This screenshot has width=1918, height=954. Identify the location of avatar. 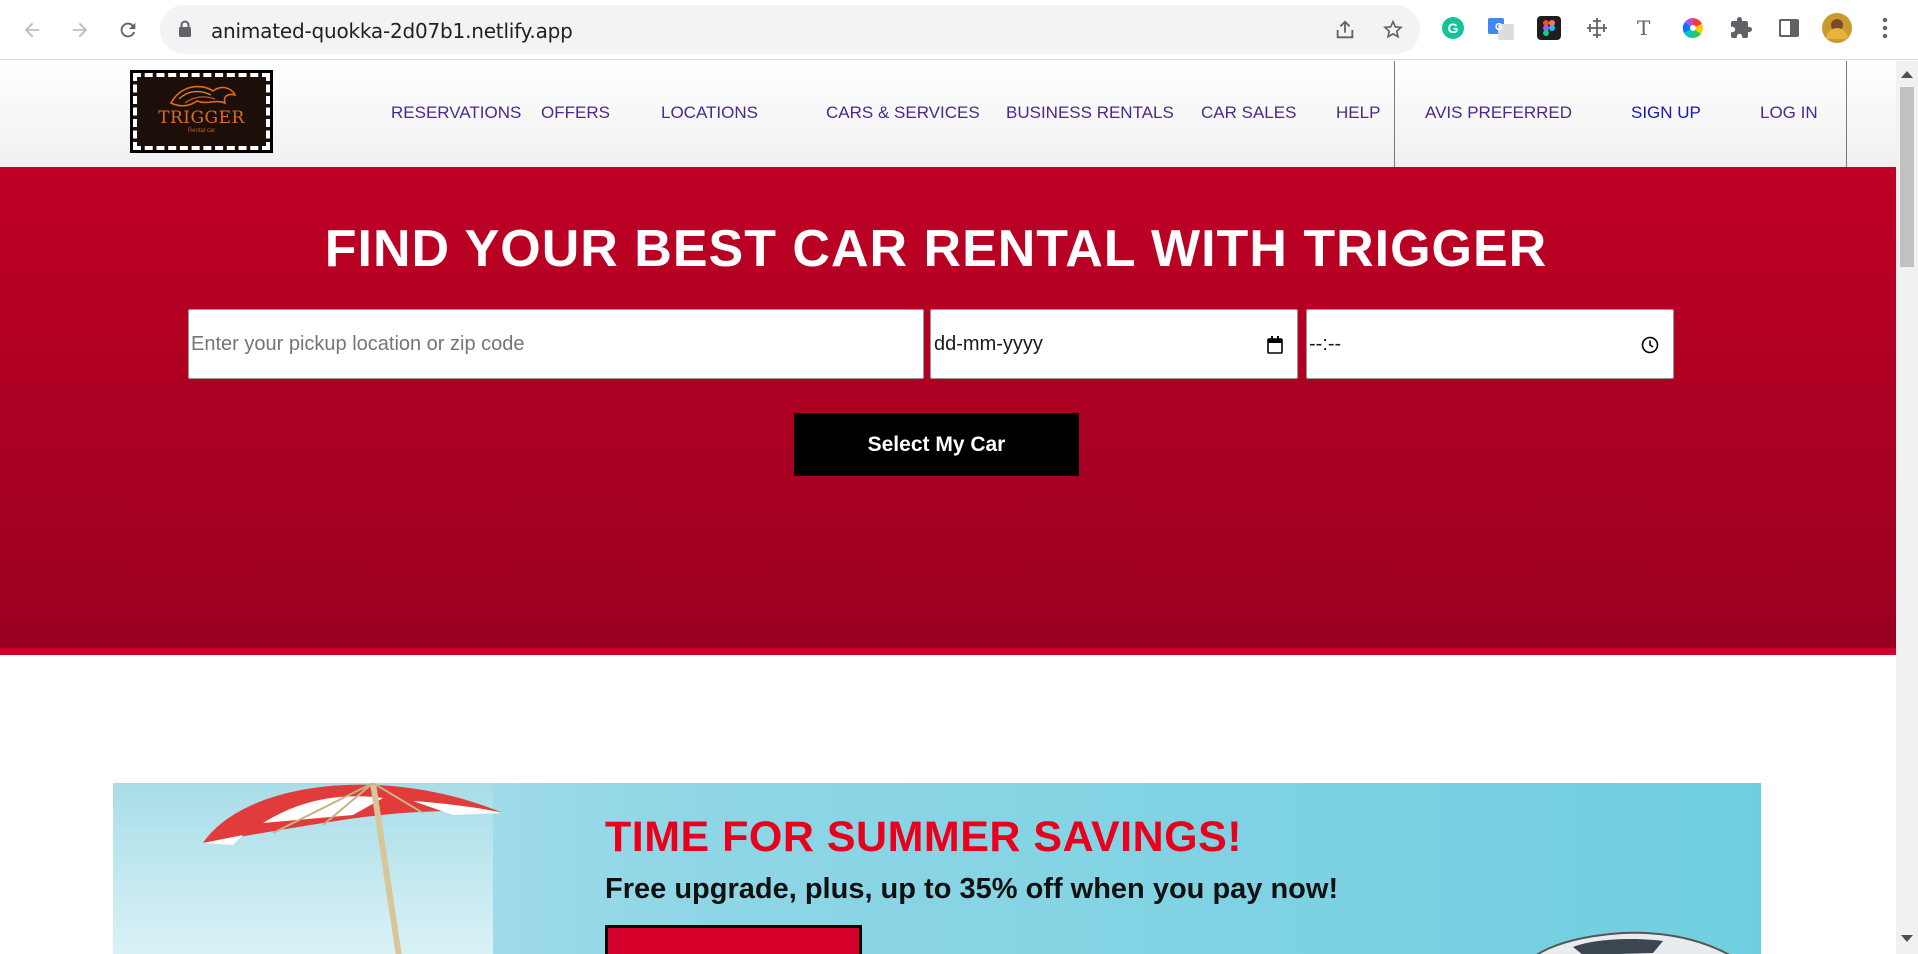
(1837, 28).